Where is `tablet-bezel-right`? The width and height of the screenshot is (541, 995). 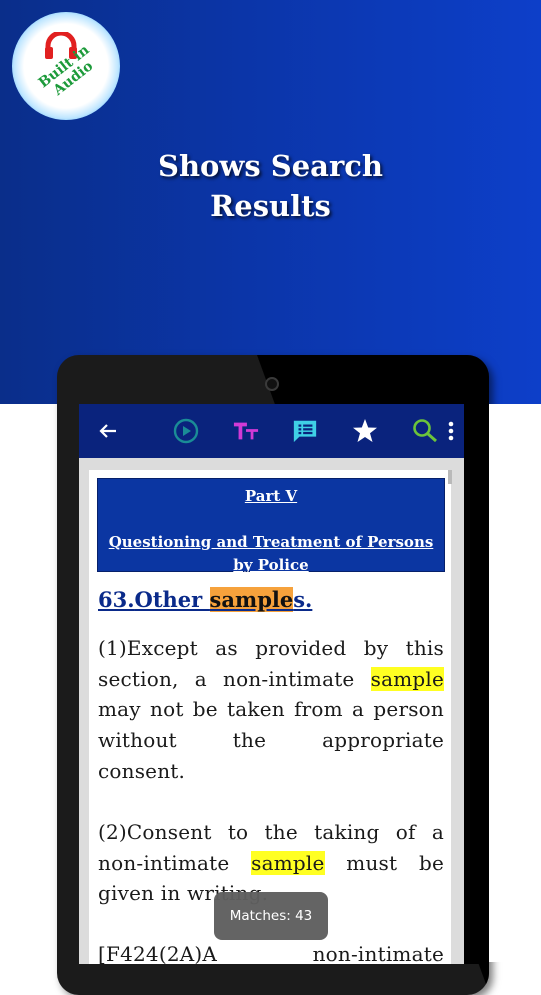
tablet-bezel-right is located at coordinates (476, 684).